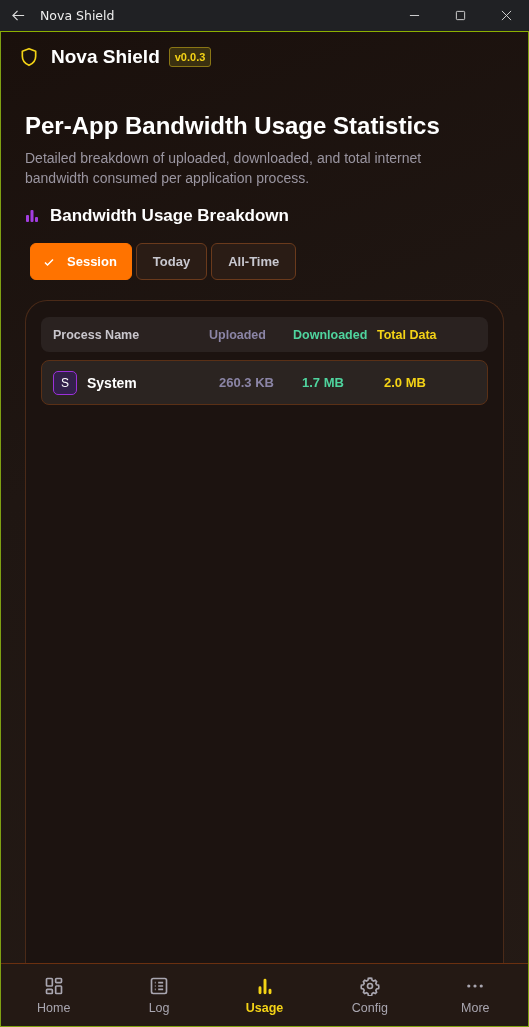 The height and width of the screenshot is (1027, 529). I want to click on dashboard-icon, so click(53, 985).